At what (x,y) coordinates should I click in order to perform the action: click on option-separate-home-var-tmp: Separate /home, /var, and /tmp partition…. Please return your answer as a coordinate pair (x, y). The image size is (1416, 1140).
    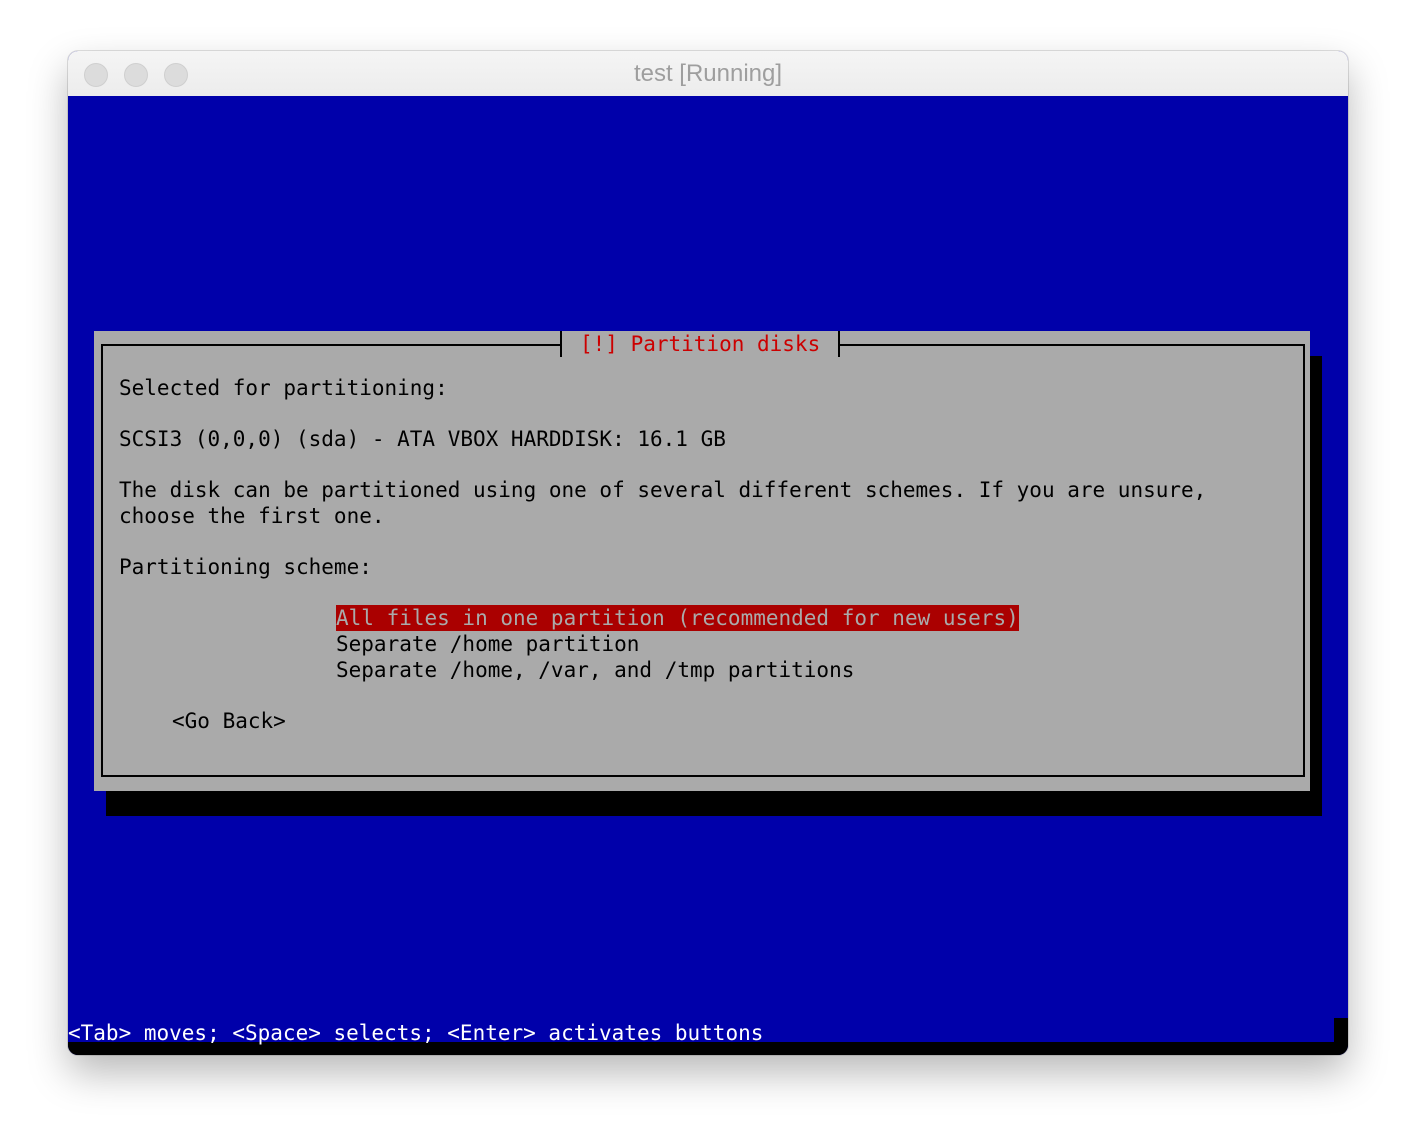
    Looking at the image, I should click on (595, 670).